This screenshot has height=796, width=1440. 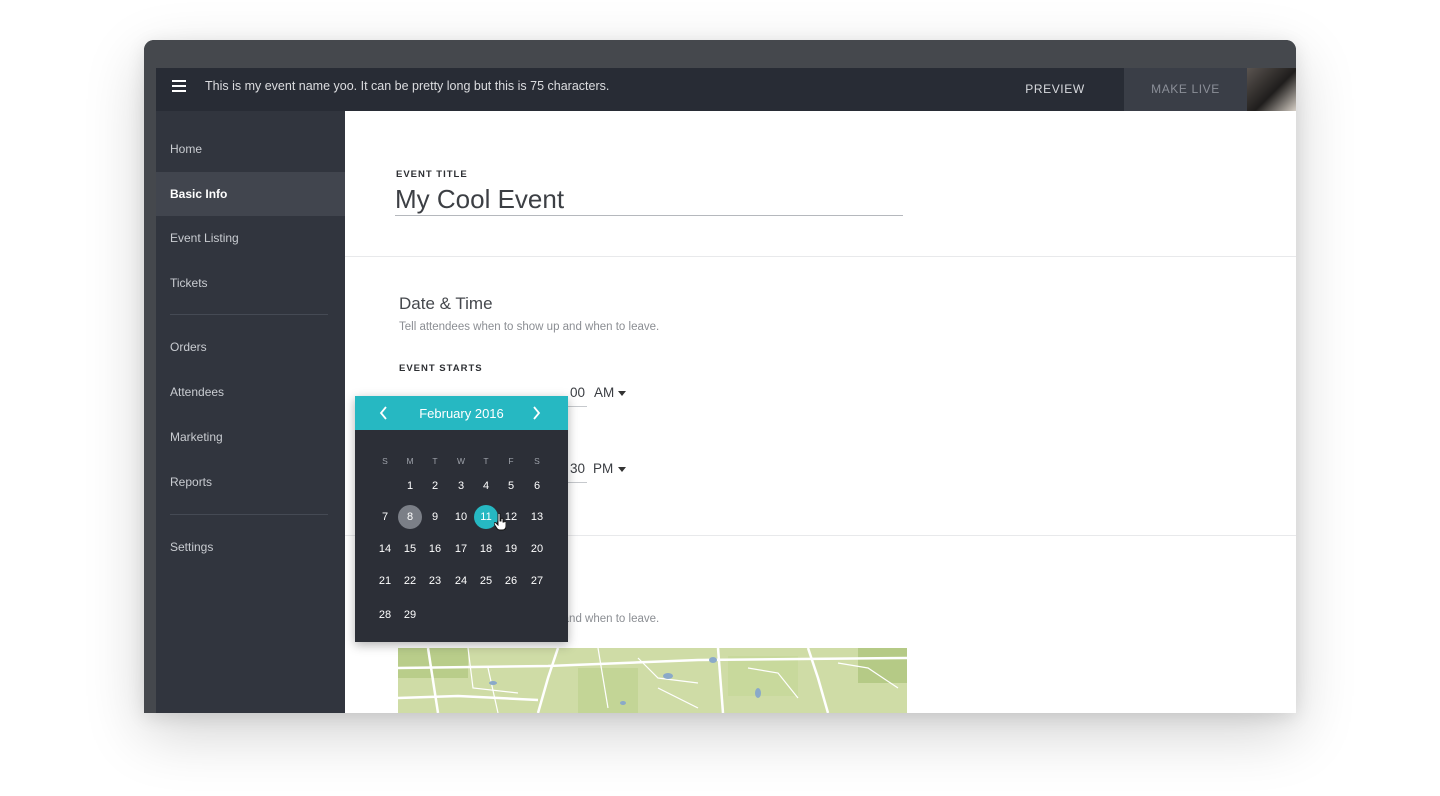 I want to click on calendar-day: 7, so click(x=385, y=517).